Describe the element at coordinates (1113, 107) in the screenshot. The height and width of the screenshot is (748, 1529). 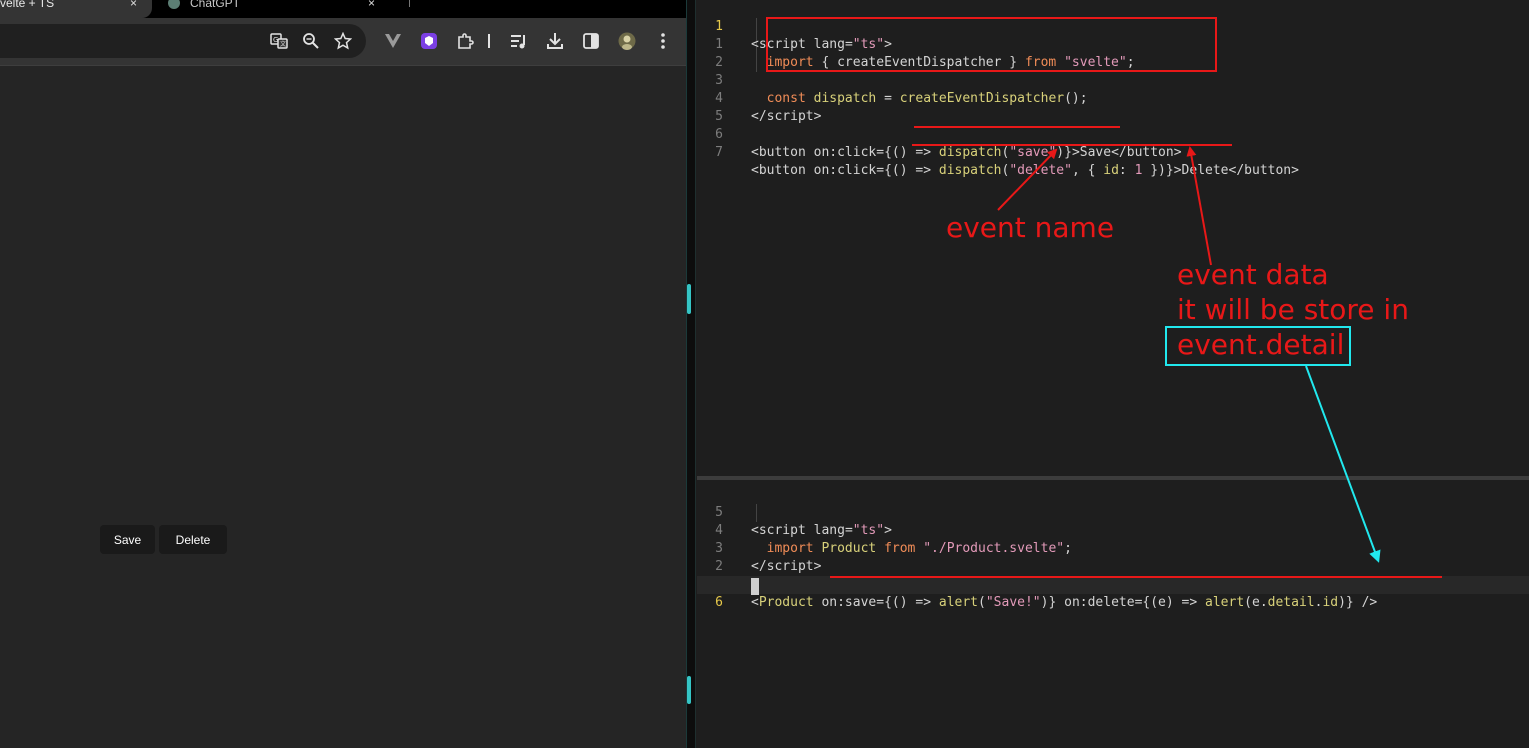
I see `code-line: 5` at that location.